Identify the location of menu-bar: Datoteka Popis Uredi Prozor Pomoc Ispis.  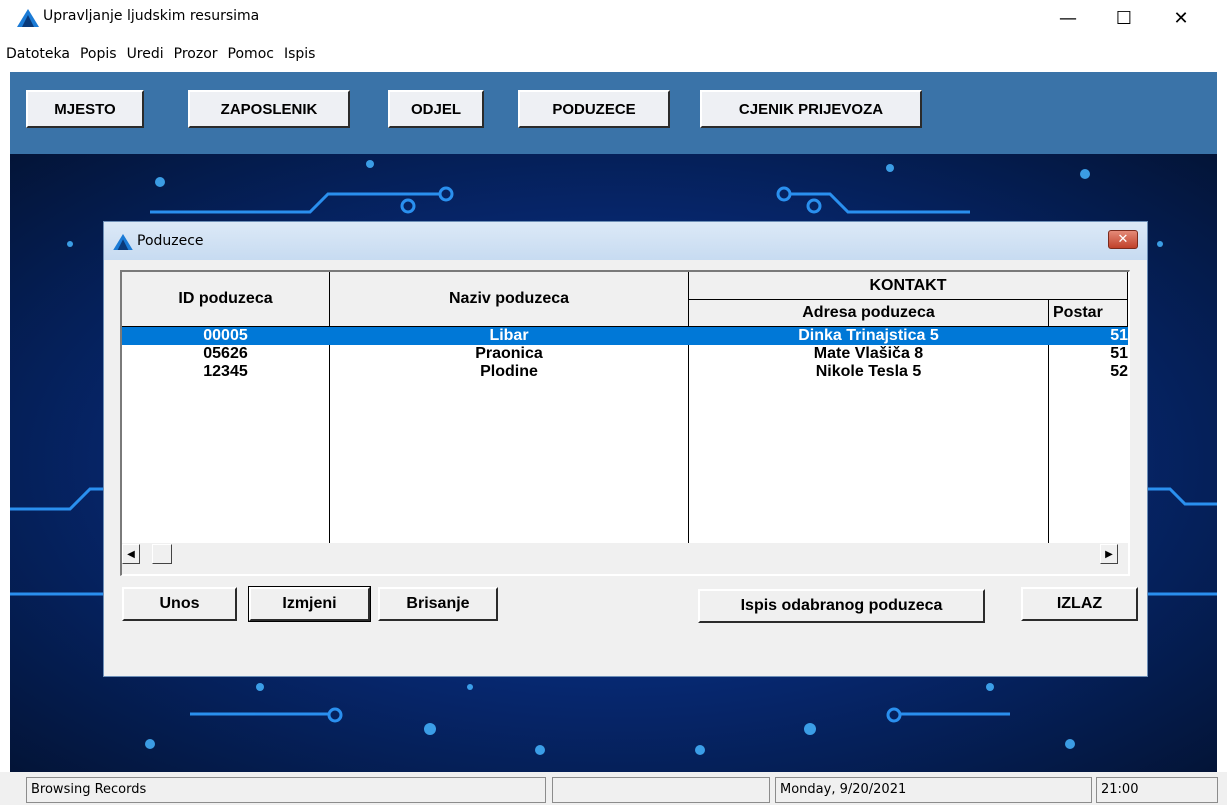
(613, 54).